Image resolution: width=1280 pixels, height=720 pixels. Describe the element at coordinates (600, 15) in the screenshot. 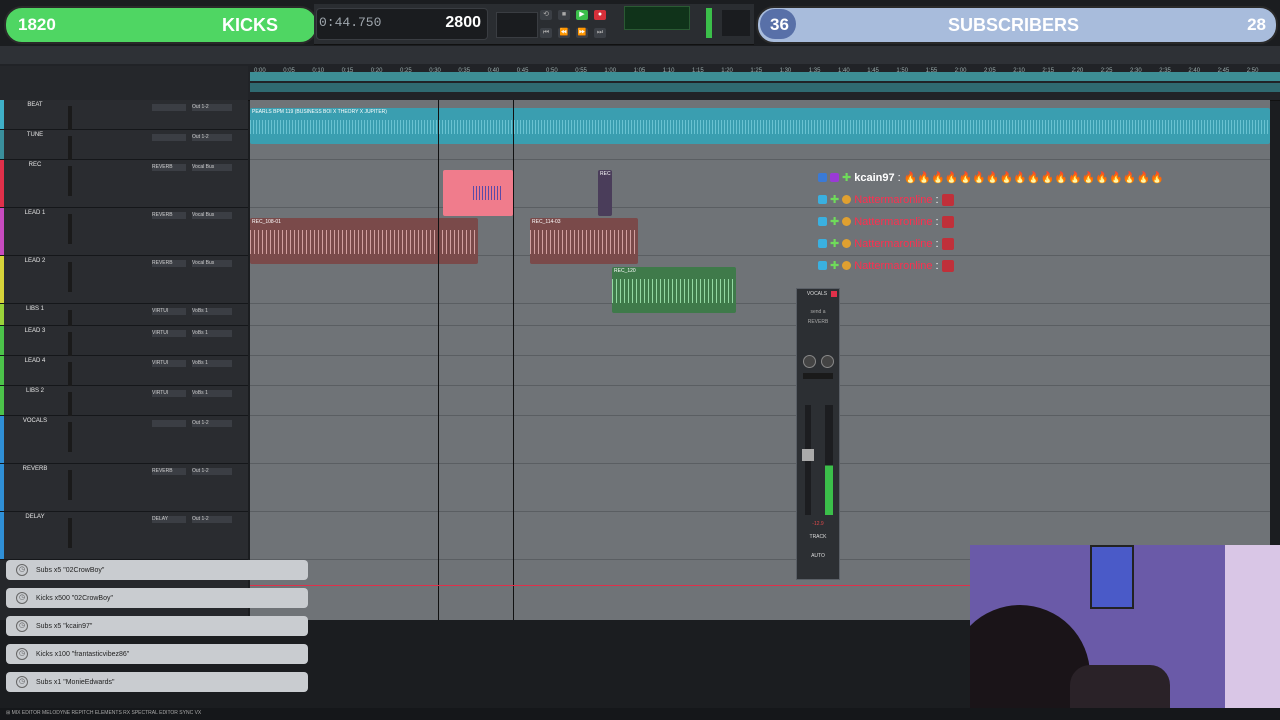

I see `record-button: ●` at that location.